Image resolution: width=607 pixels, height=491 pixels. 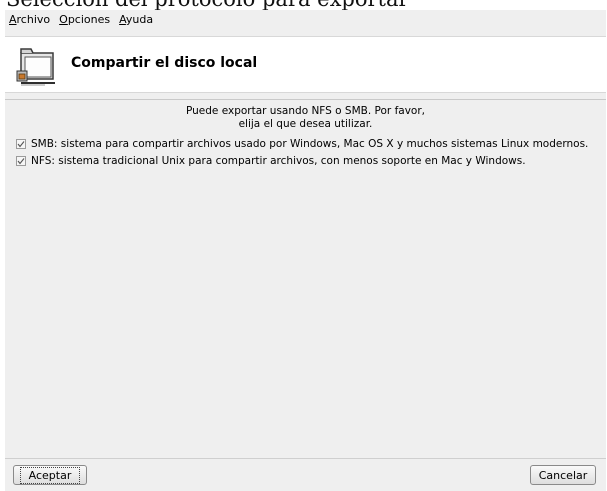 What do you see at coordinates (305, 124) in the screenshot?
I see `intro-line-2: elija el que desea utilizar.` at bounding box center [305, 124].